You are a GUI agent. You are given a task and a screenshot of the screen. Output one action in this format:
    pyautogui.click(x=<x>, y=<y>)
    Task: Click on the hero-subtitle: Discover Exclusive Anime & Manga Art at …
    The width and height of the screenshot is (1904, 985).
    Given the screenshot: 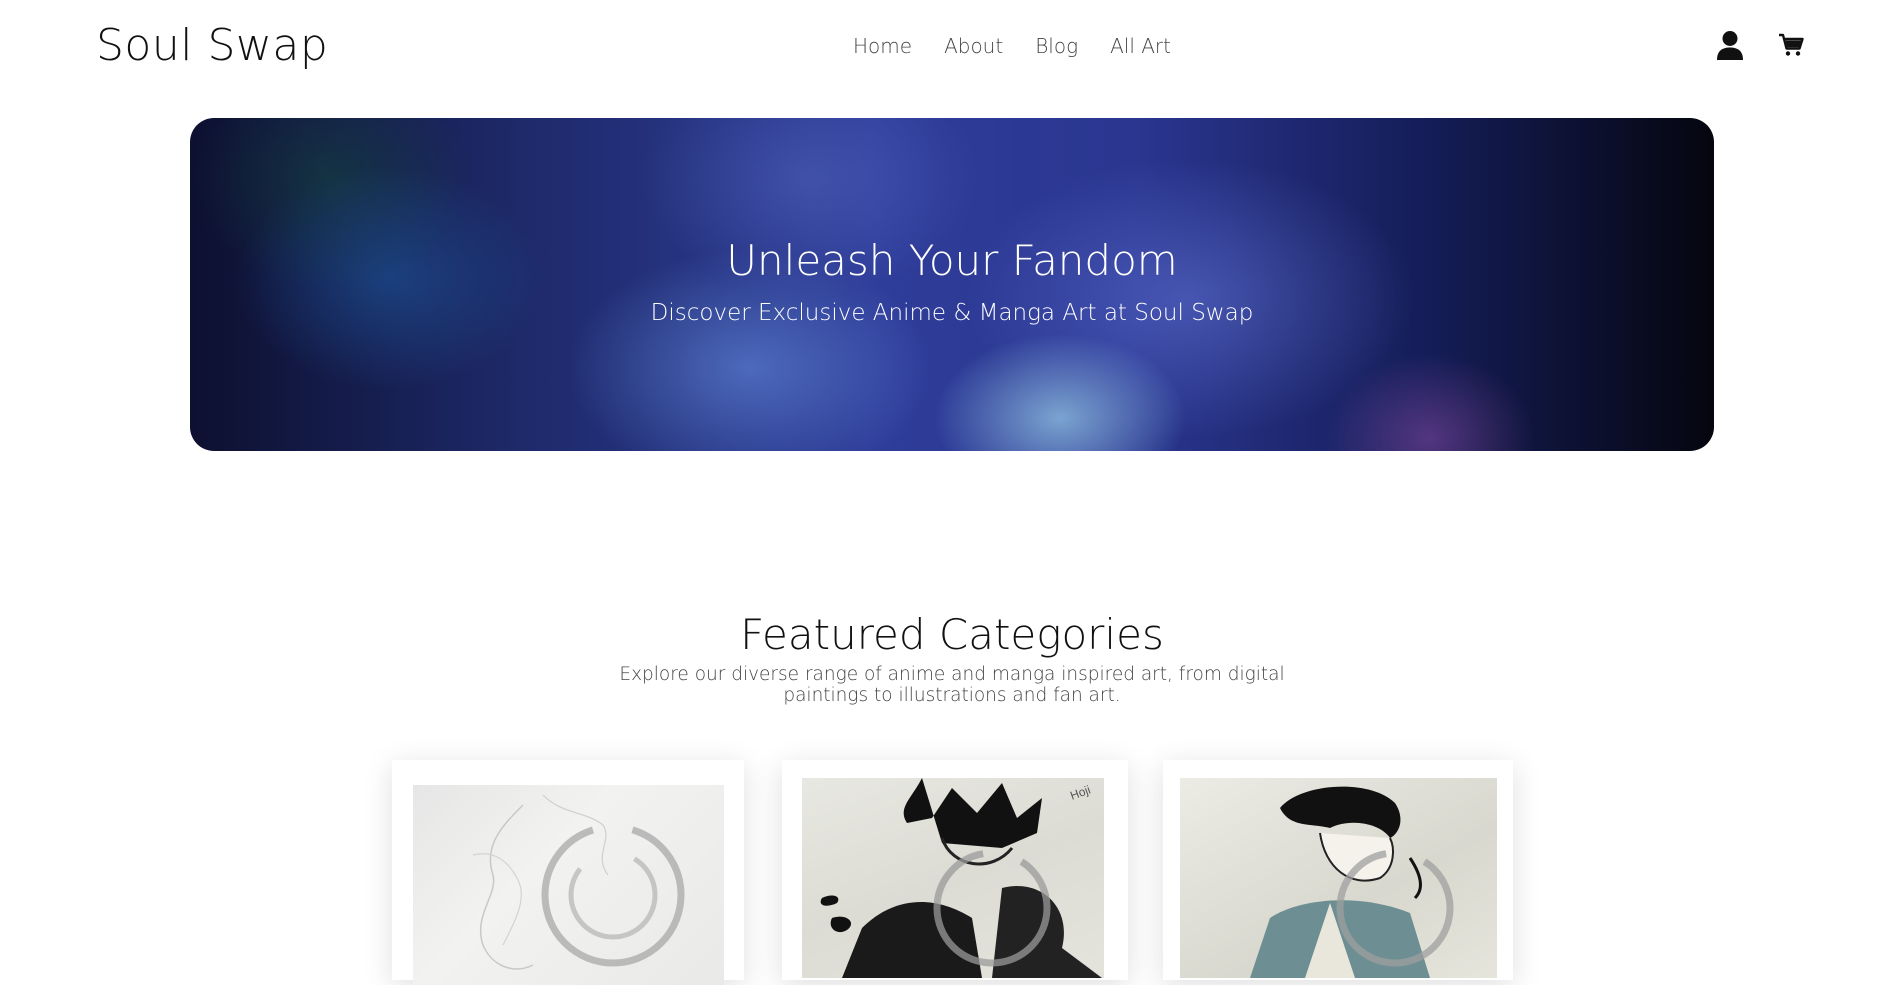 What is the action you would take?
    pyautogui.click(x=952, y=313)
    